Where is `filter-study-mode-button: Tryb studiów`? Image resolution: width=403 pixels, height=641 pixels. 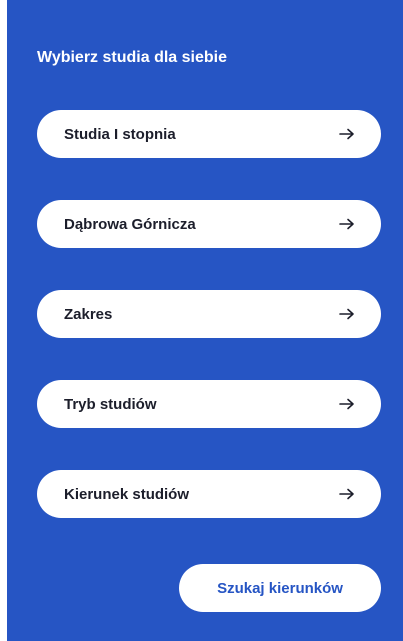 filter-study-mode-button: Tryb studiów is located at coordinates (209, 404).